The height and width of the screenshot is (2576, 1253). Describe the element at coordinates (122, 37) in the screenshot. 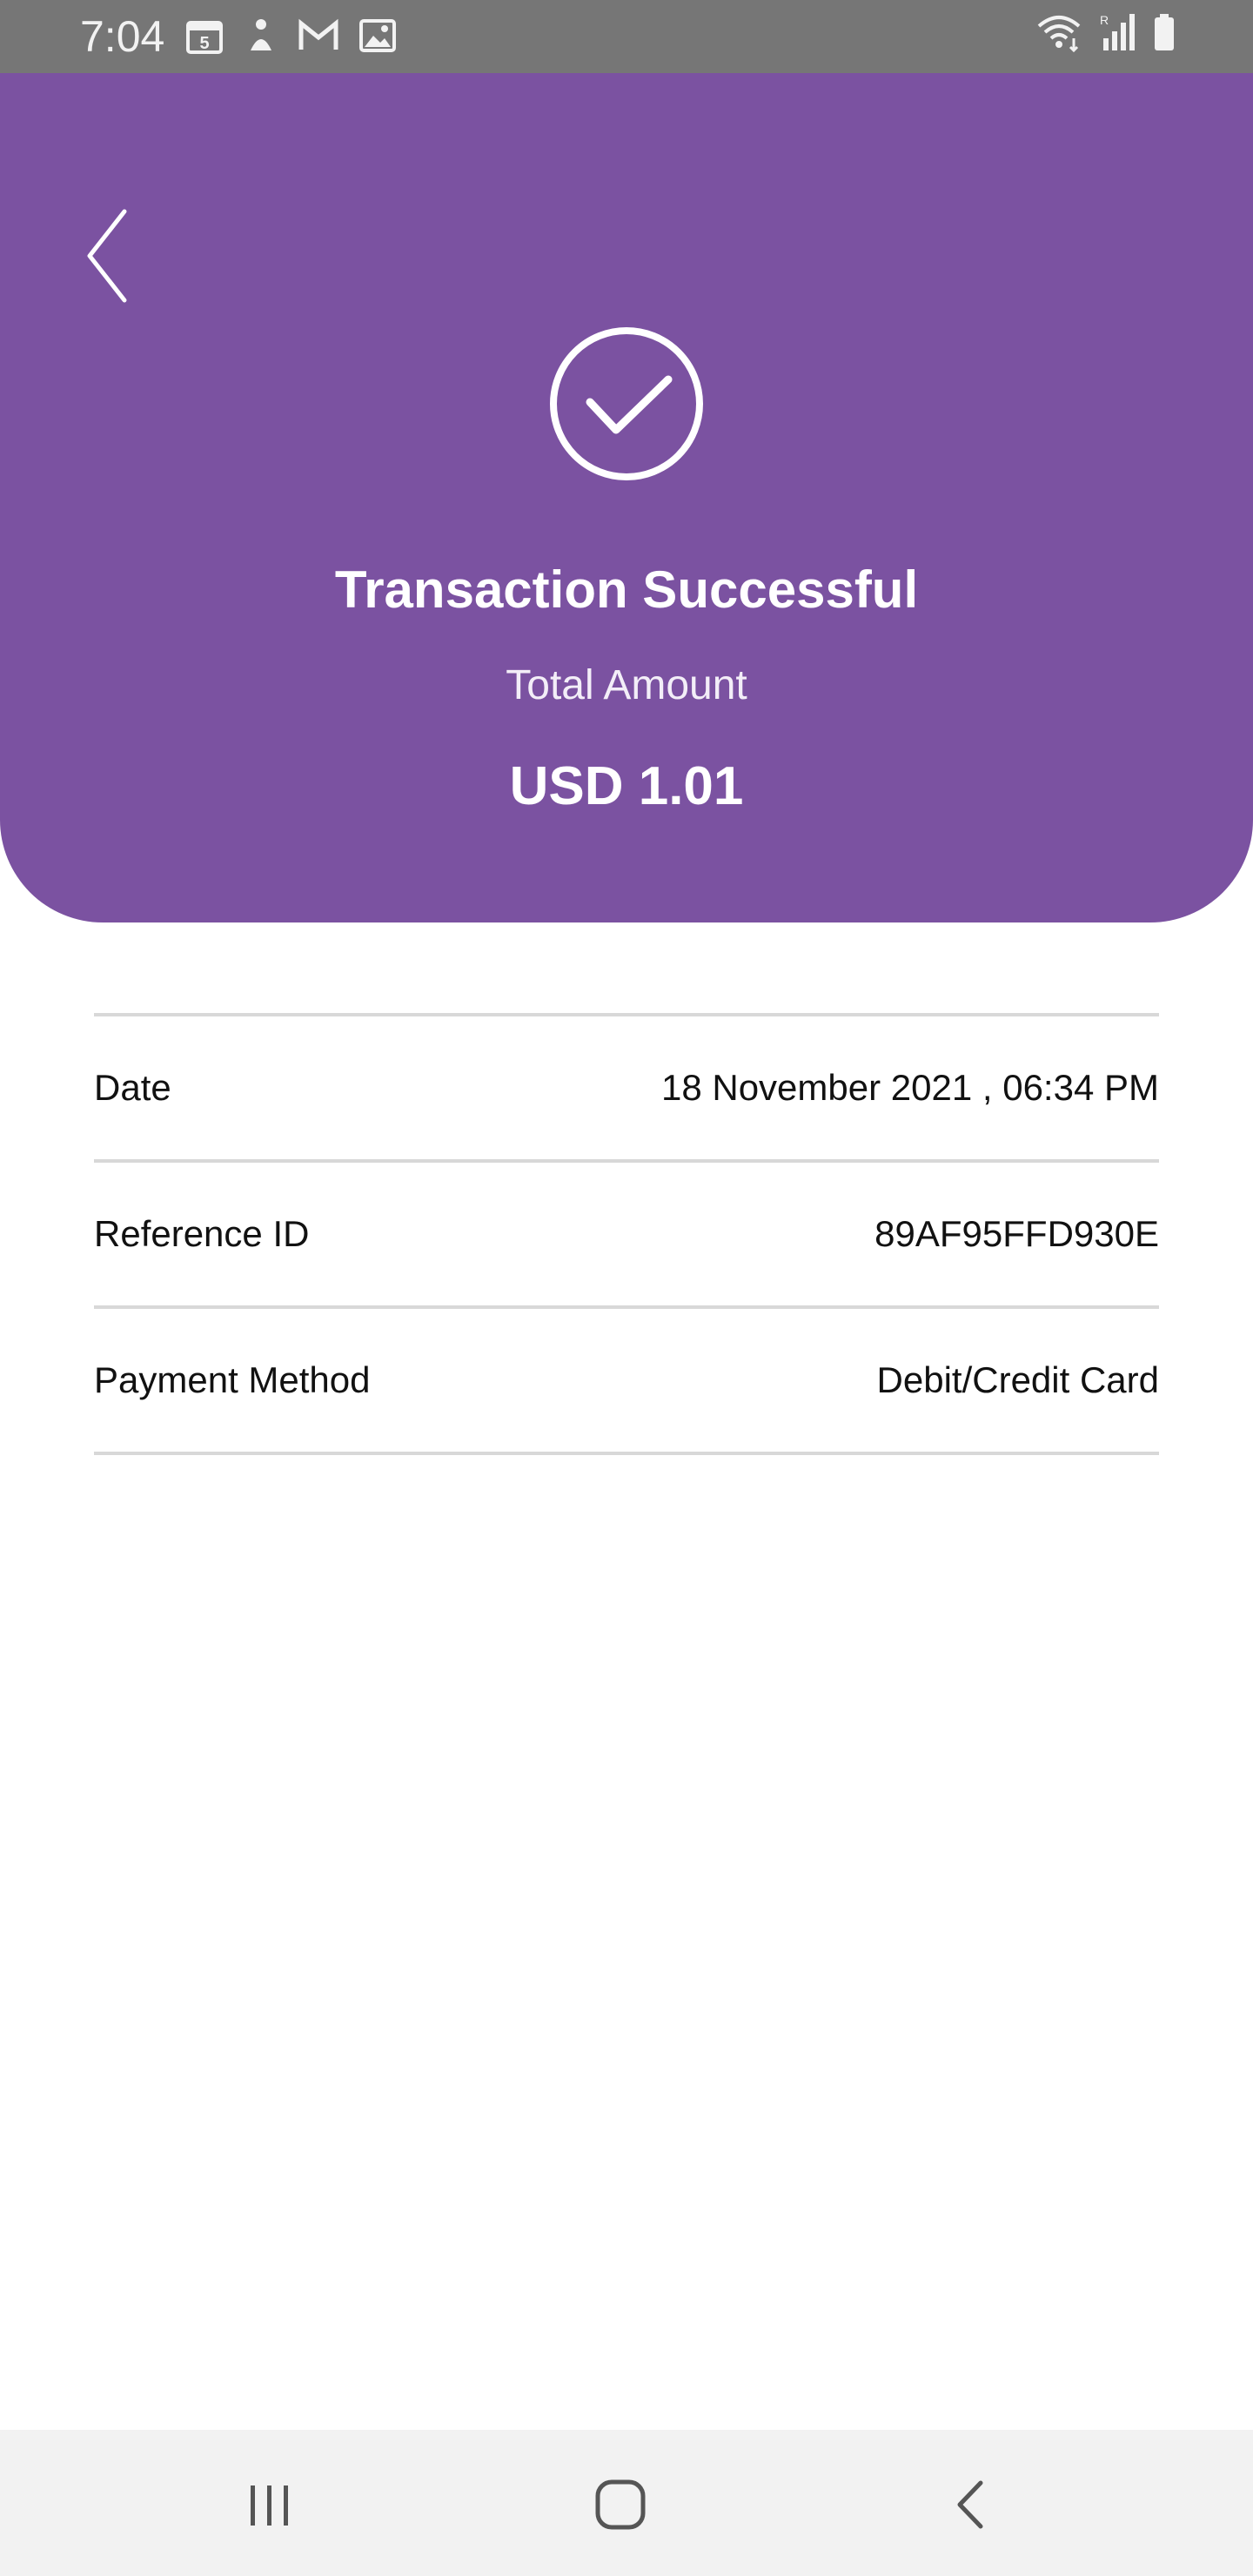

I see `status-time: 7:04` at that location.